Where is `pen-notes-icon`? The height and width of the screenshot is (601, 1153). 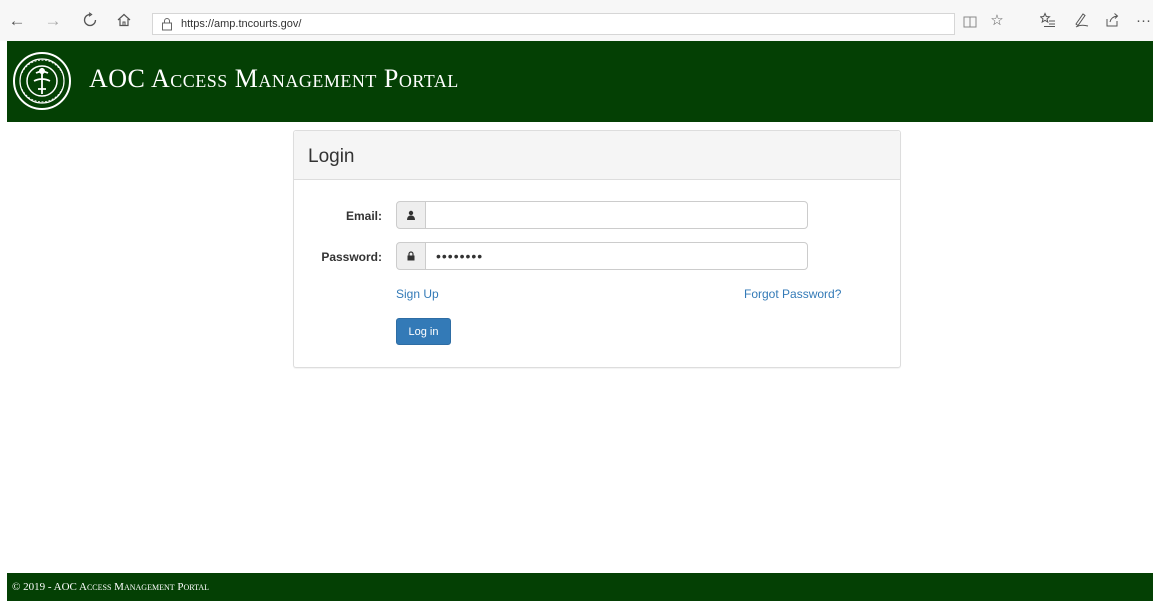
pen-notes-icon is located at coordinates (1081, 21).